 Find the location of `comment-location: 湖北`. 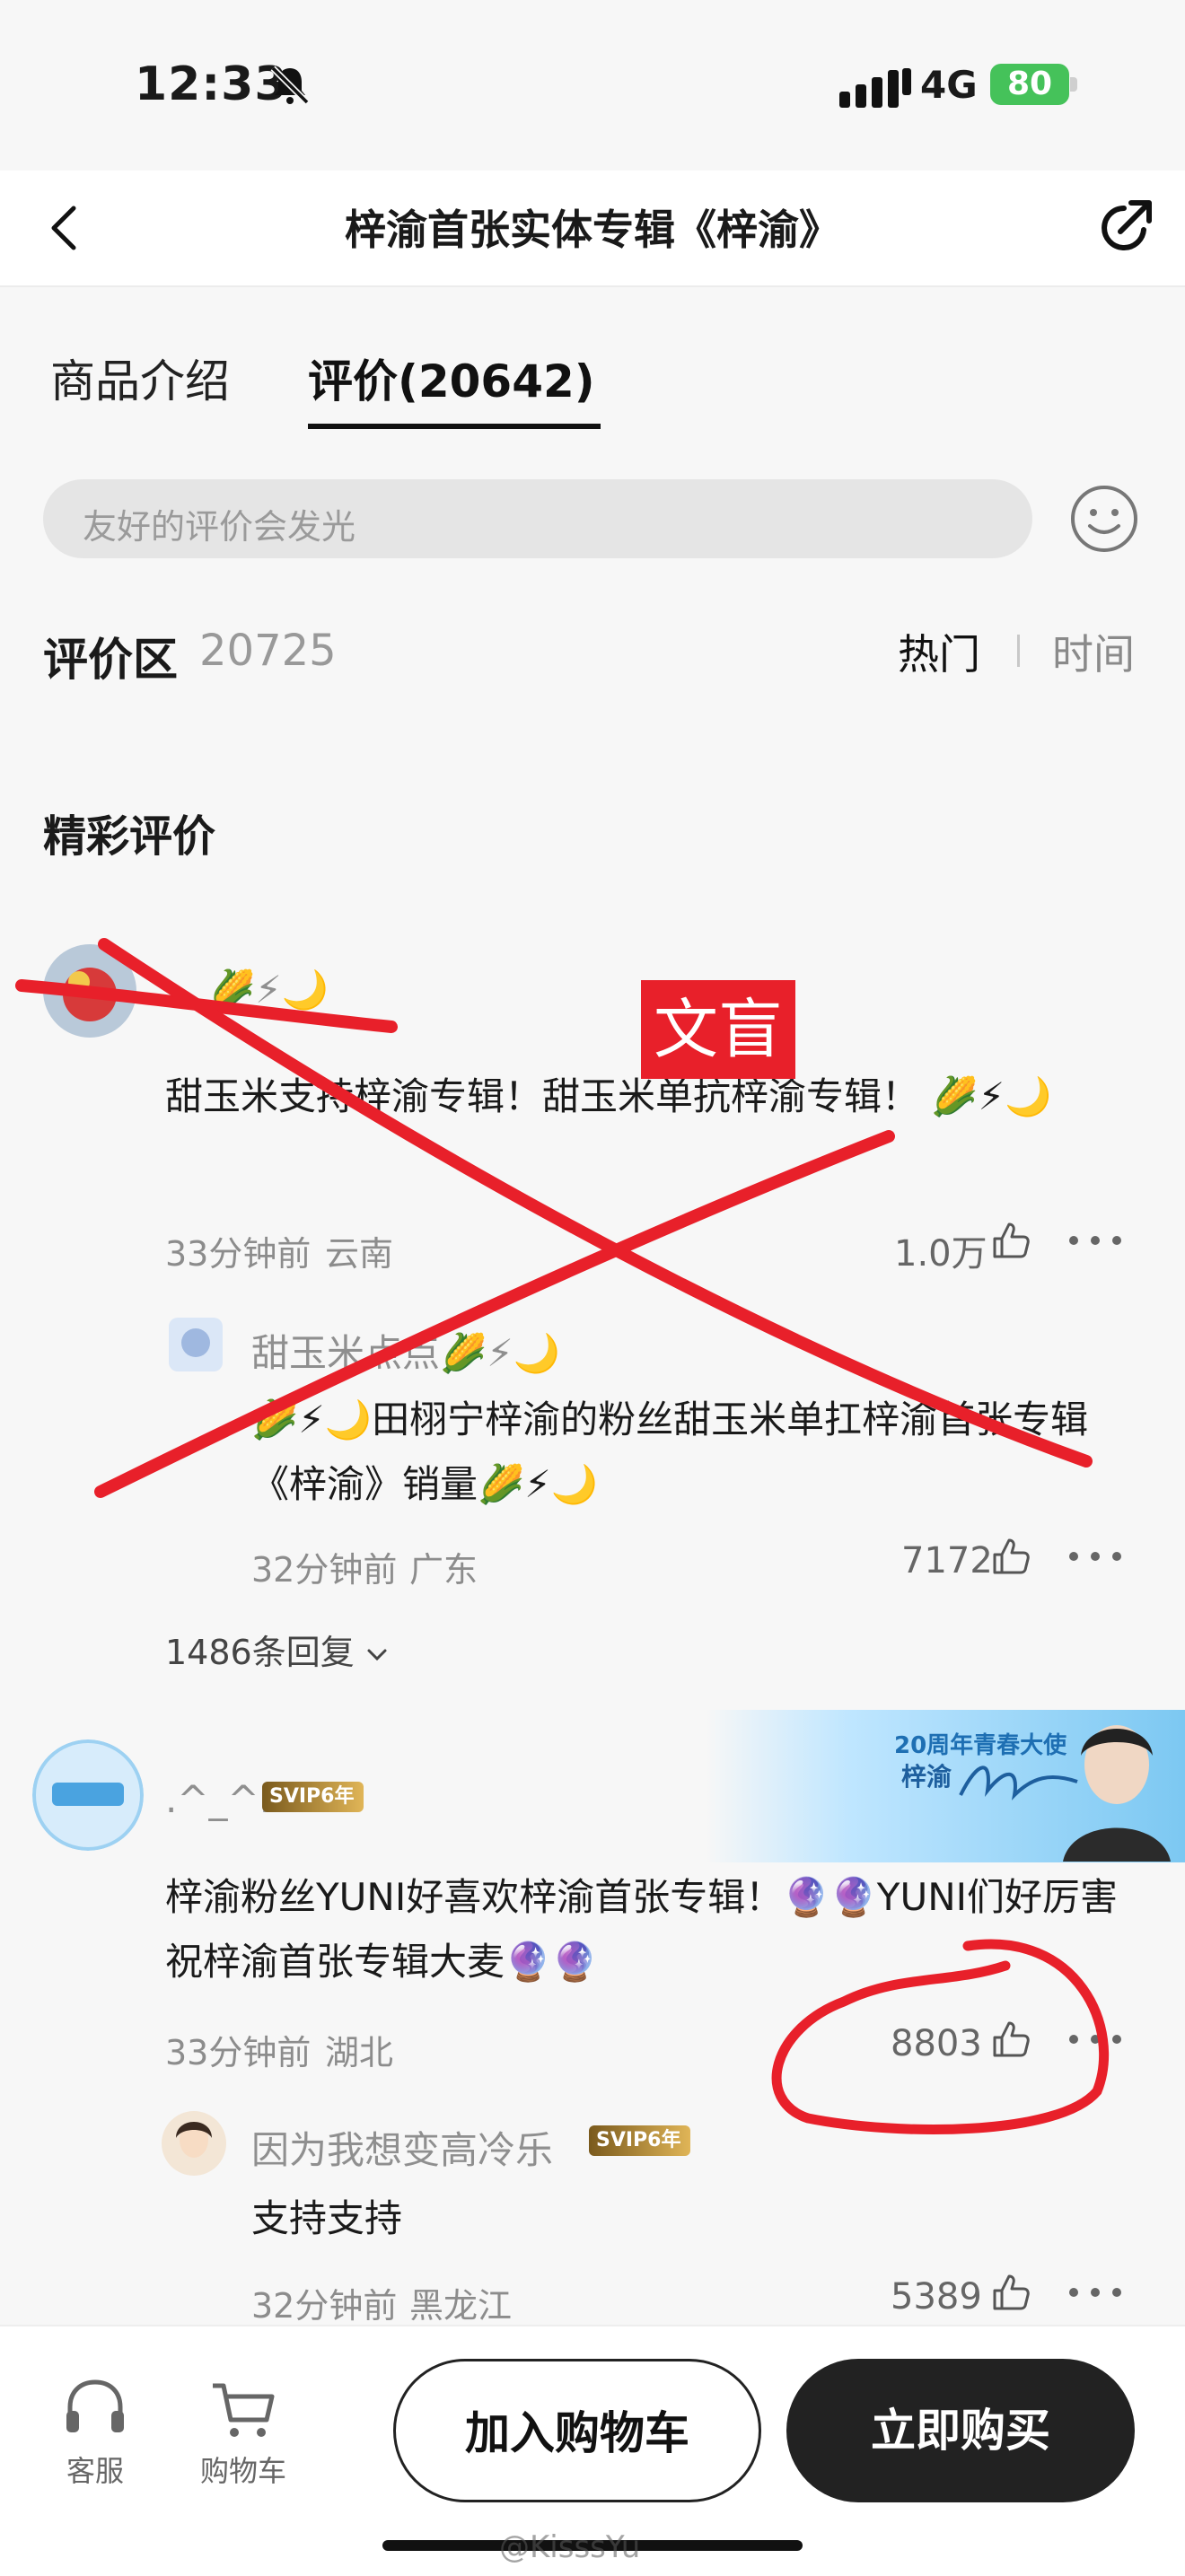

comment-location: 湖北 is located at coordinates (359, 2052).